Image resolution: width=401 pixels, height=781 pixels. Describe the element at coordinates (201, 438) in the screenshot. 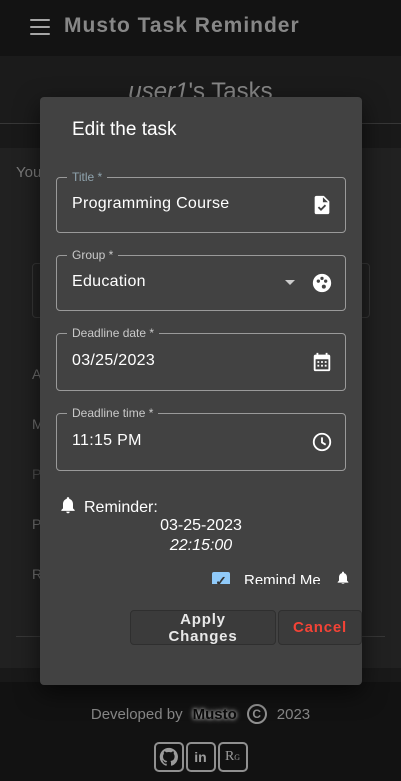

I see `deadline-time-field: Deadline time * 11:15 PM` at that location.